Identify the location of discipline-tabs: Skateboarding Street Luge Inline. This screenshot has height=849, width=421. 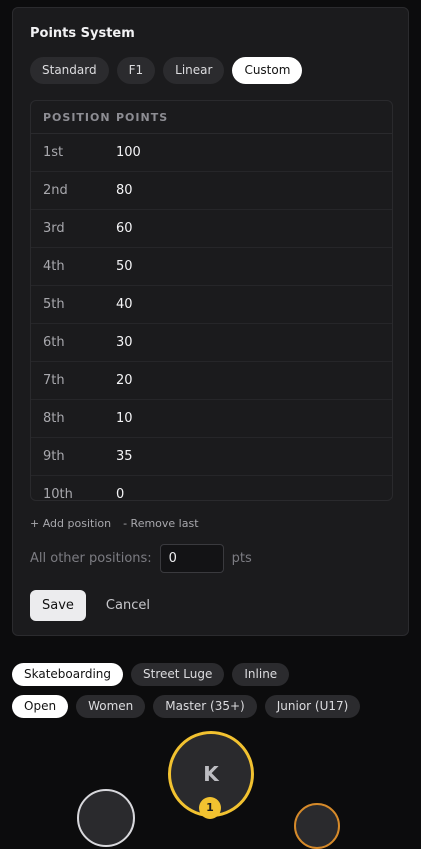
(151, 674).